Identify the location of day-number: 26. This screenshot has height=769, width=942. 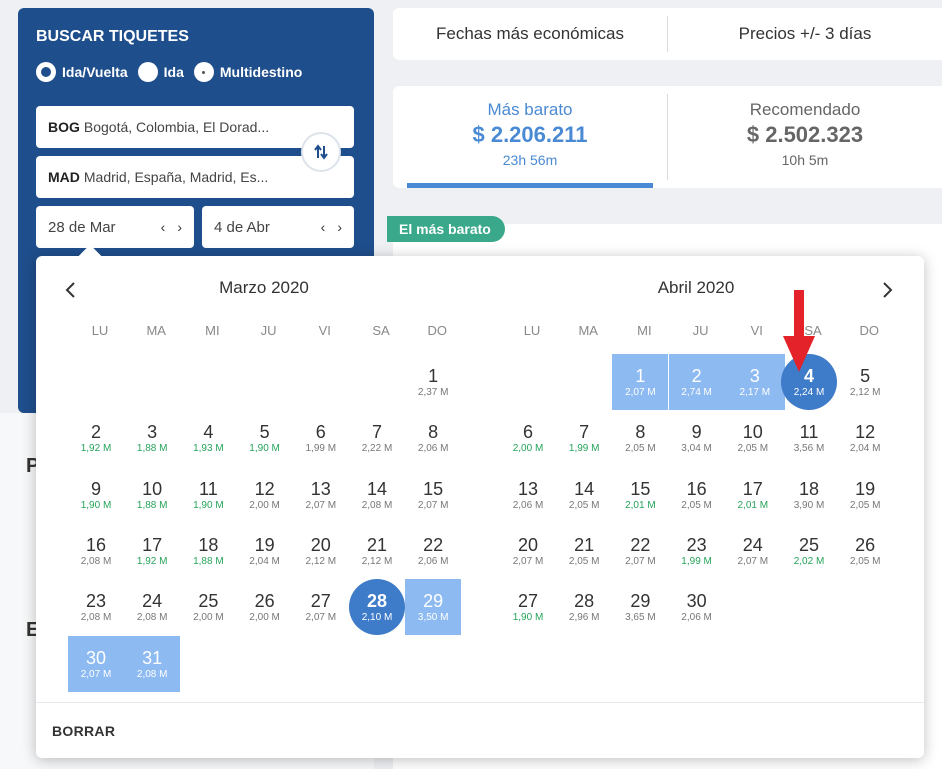
(264, 601).